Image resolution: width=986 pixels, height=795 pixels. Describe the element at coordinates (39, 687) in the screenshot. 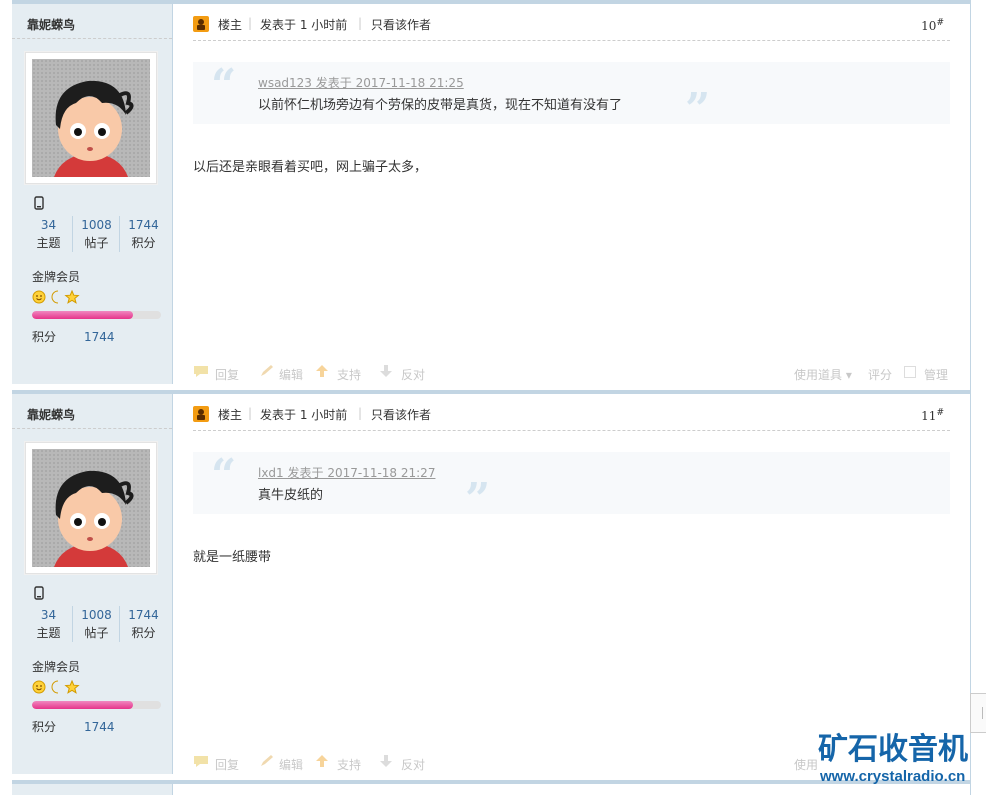

I see `sun-icon` at that location.